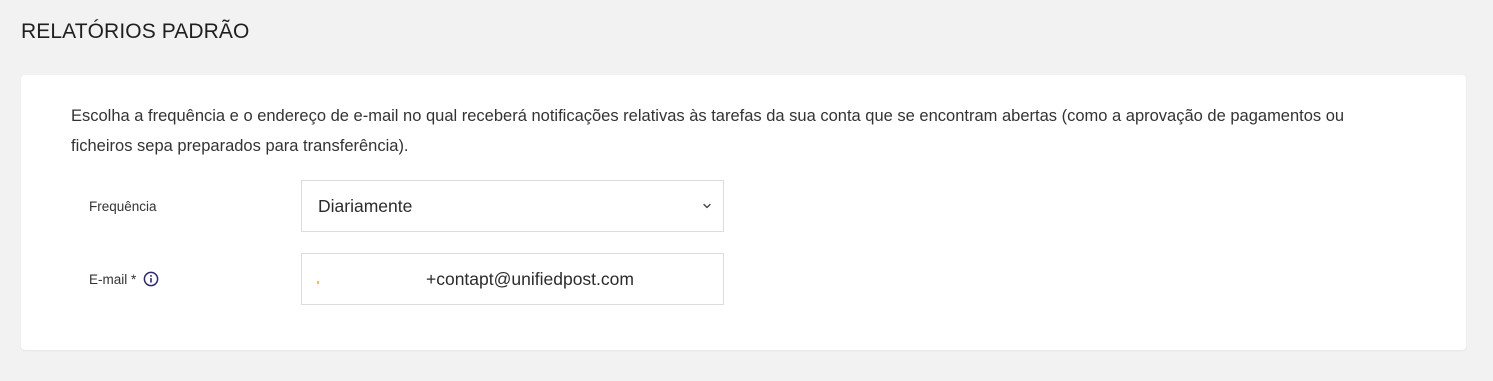 This screenshot has width=1493, height=381. Describe the element at coordinates (743, 206) in the screenshot. I see `frequency-row: Frequência Diariamente` at that location.